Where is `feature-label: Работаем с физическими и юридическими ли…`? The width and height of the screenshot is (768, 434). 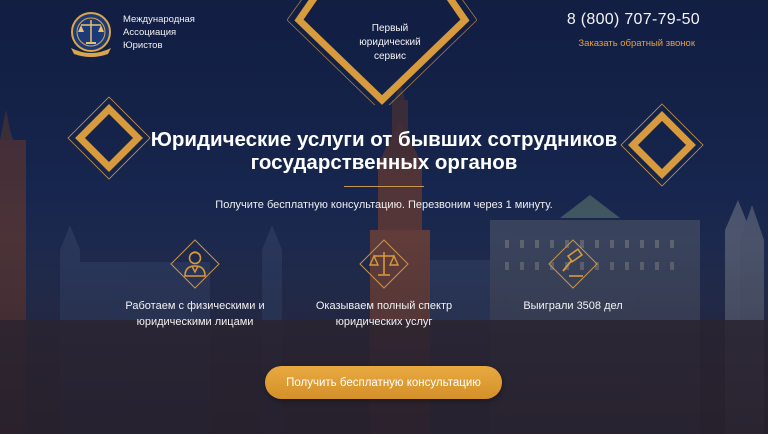 feature-label: Работаем с физическими и юридическими ли… is located at coordinates (195, 314).